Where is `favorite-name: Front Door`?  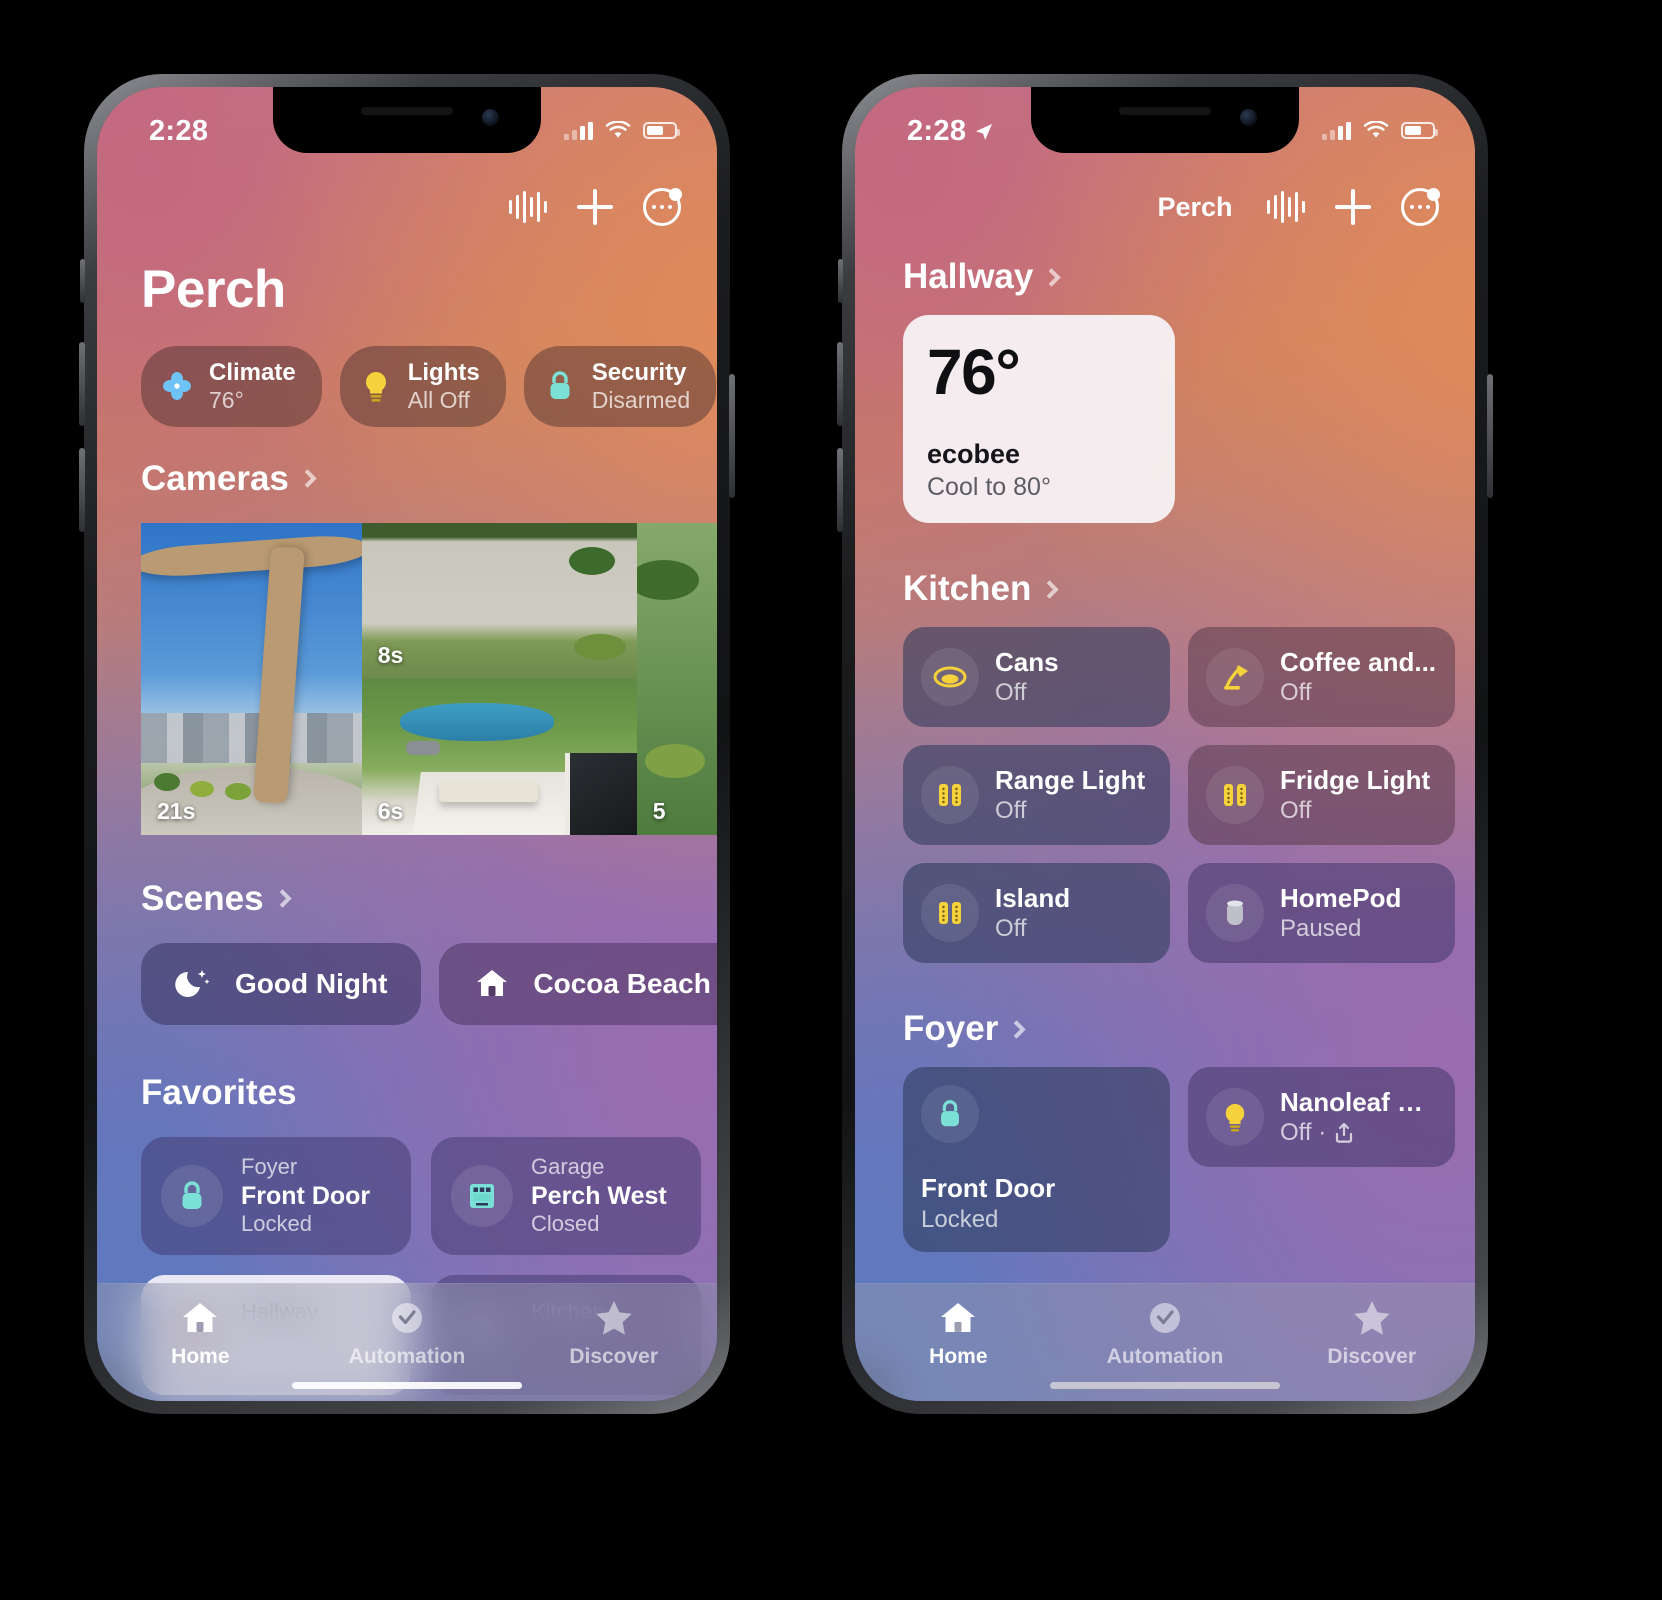 favorite-name: Front Door is located at coordinates (306, 1195).